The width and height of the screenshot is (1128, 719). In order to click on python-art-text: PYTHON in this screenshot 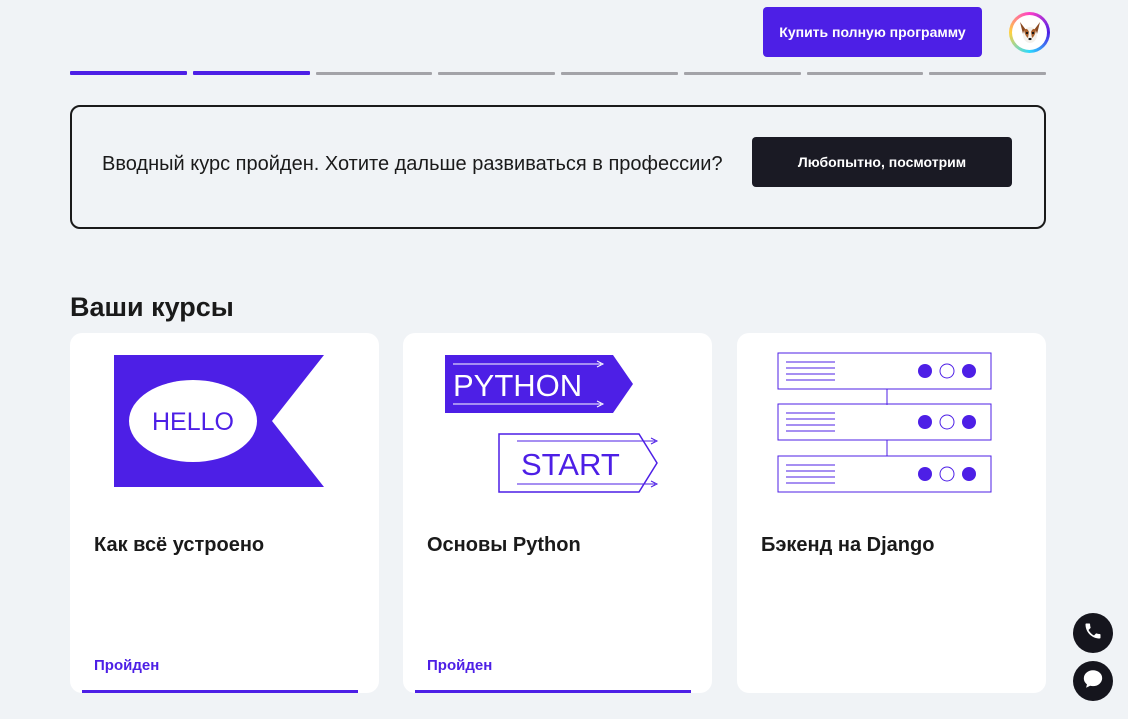, I will do `click(517, 385)`.